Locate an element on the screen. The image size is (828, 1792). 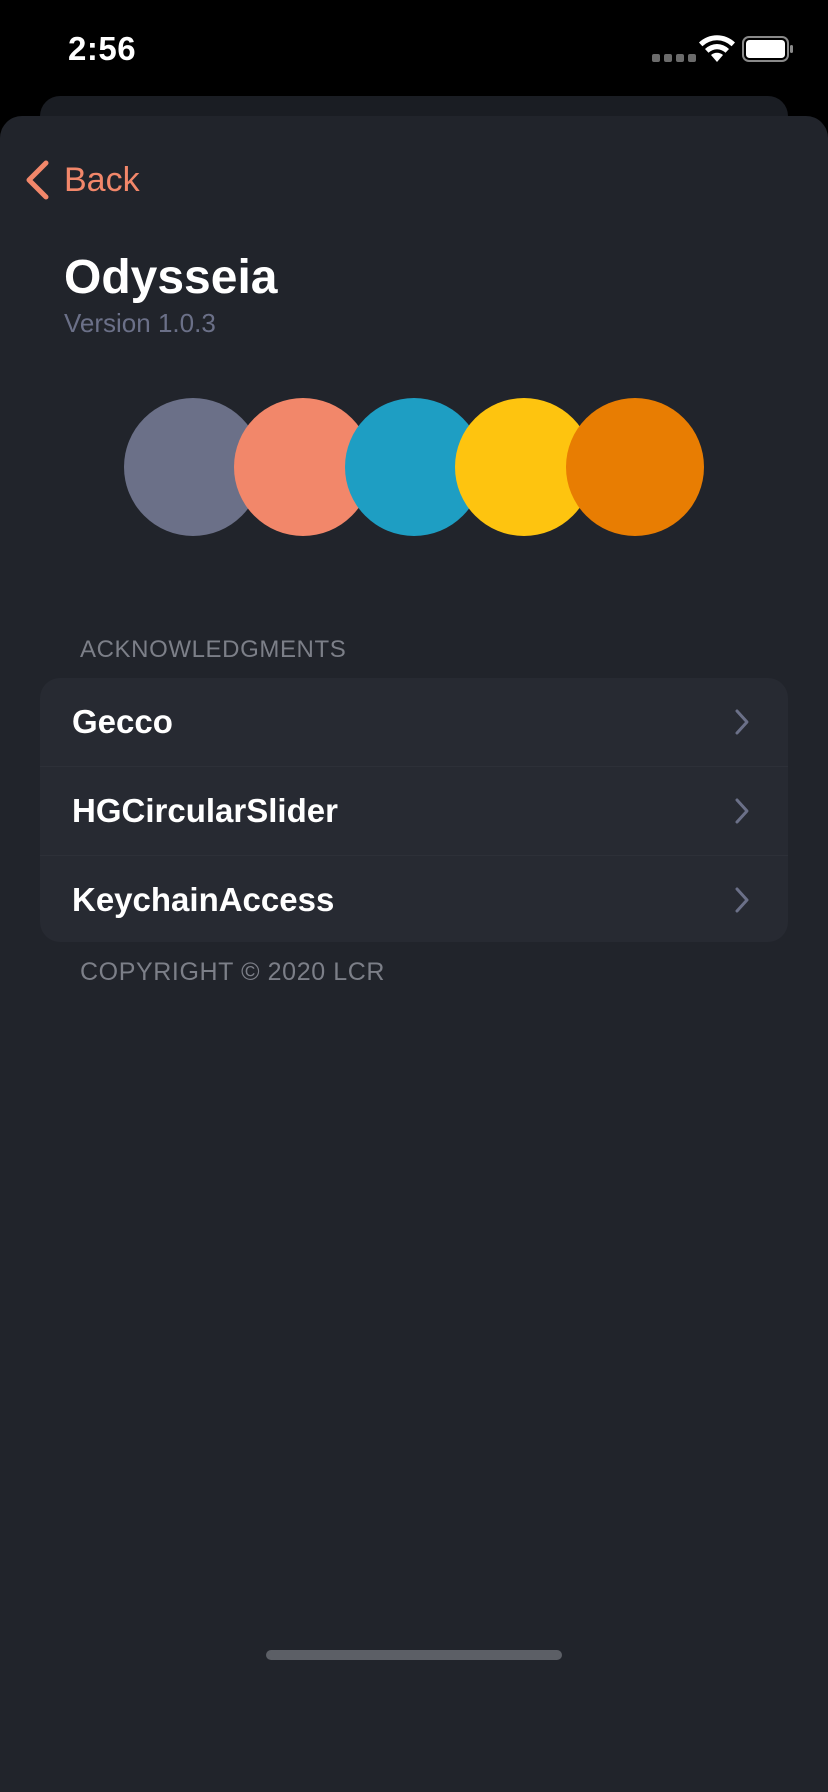
home-indicator is located at coordinates (414, 1655).